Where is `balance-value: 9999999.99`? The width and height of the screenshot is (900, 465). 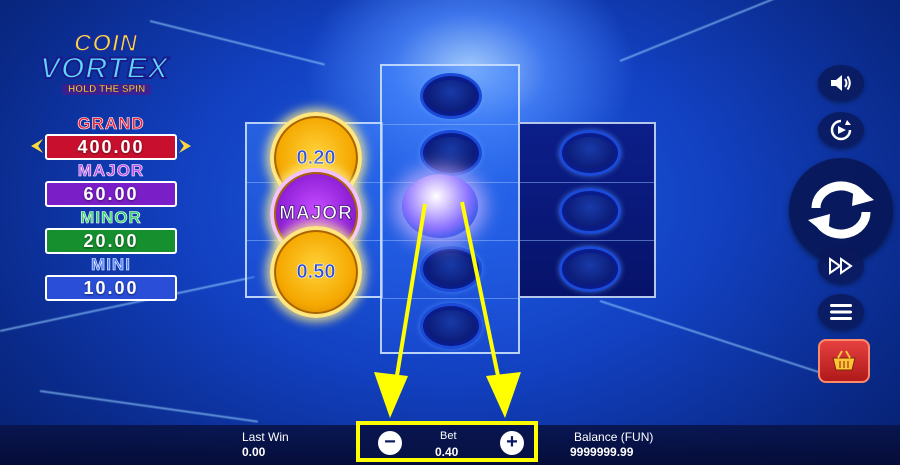
balance-value: 9999999.99 is located at coordinates (602, 452).